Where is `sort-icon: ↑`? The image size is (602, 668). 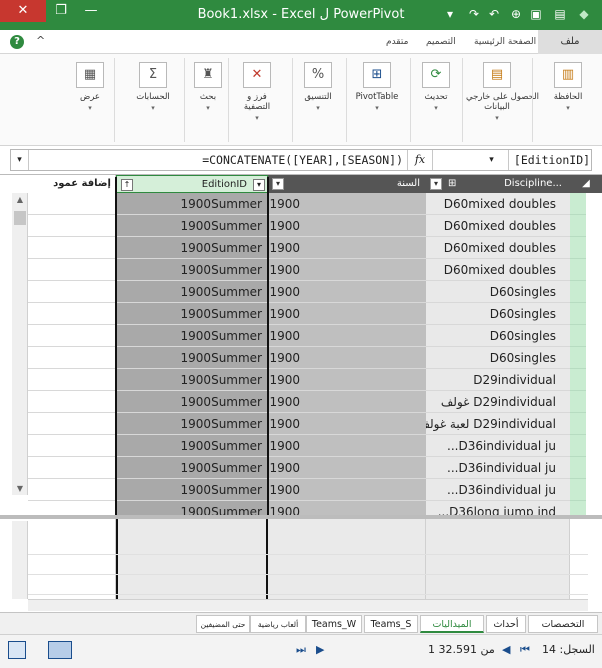 sort-icon: ↑ is located at coordinates (127, 185).